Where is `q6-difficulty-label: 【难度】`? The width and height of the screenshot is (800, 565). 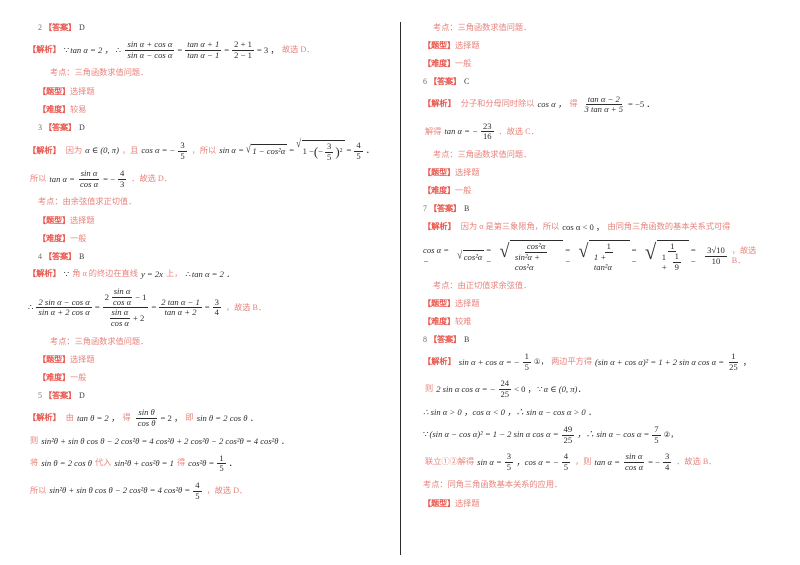 q6-difficulty-label: 【难度】 is located at coordinates (439, 191).